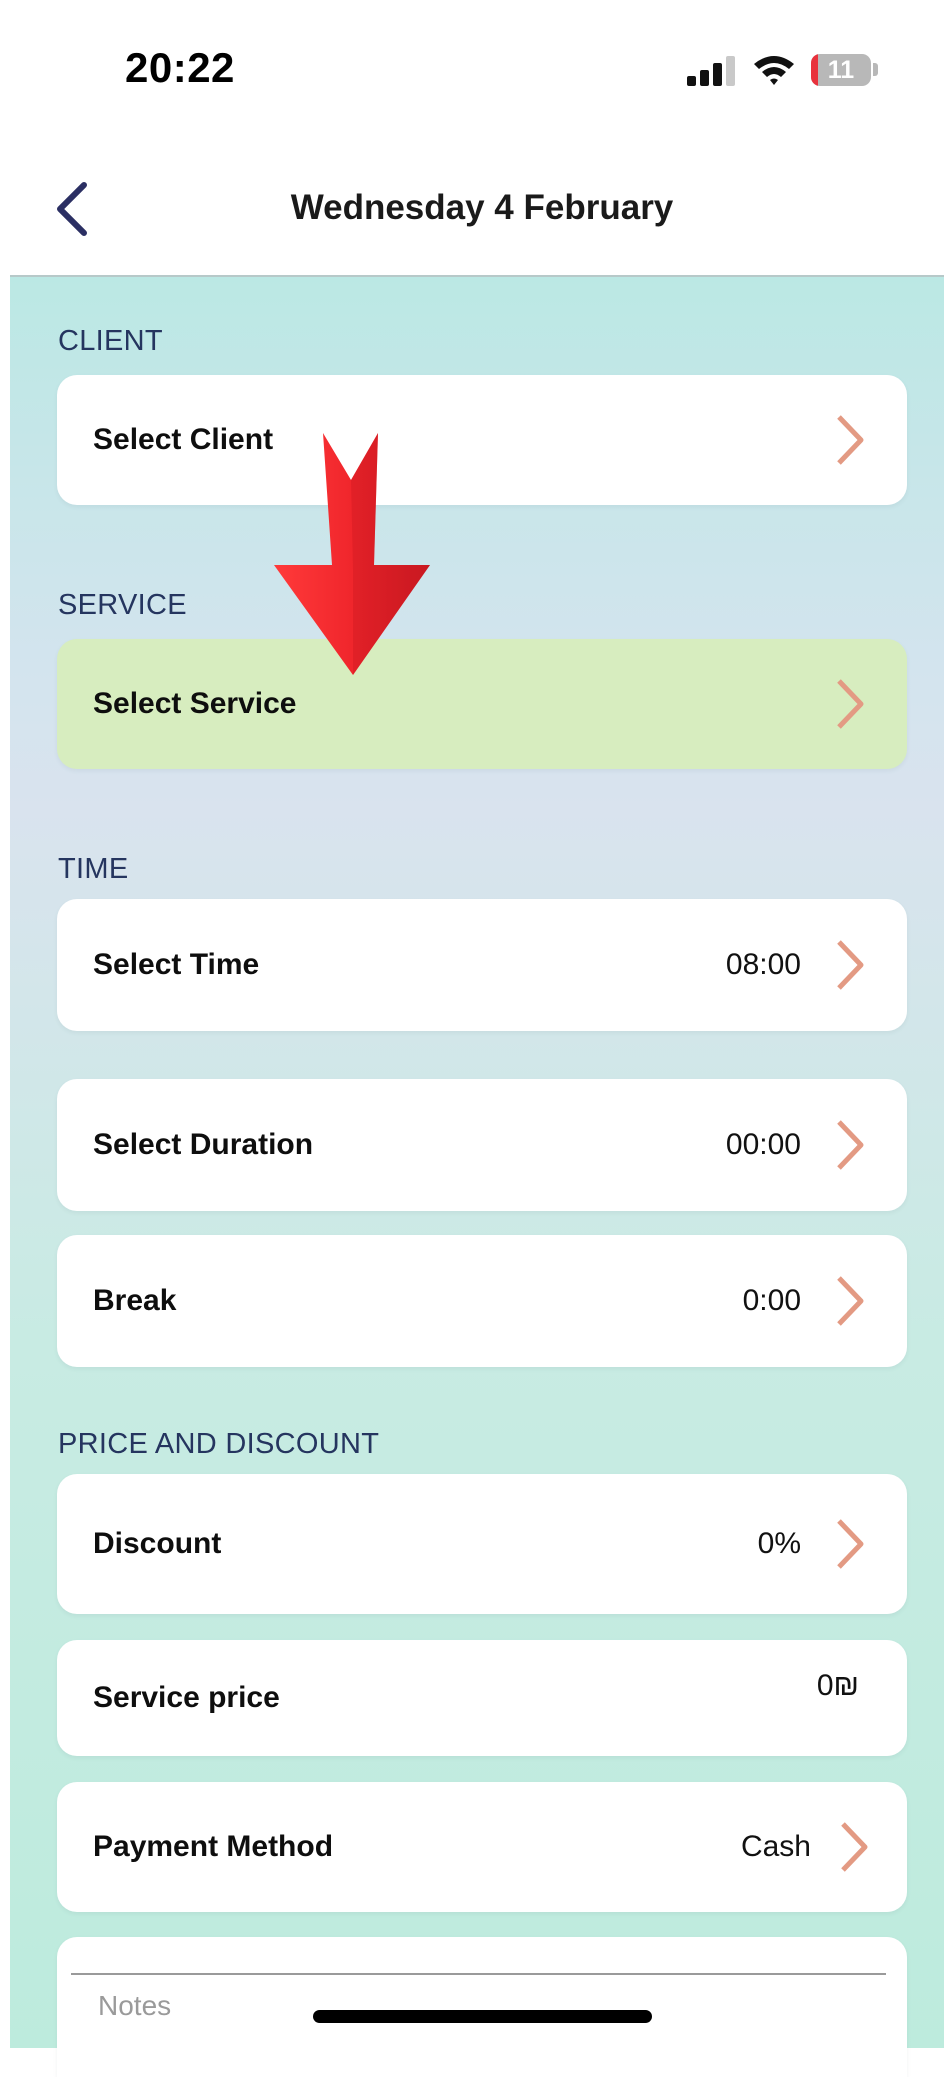 This screenshot has height=2077, width=944. I want to click on discount-row: Discount 0%, so click(482, 1544).